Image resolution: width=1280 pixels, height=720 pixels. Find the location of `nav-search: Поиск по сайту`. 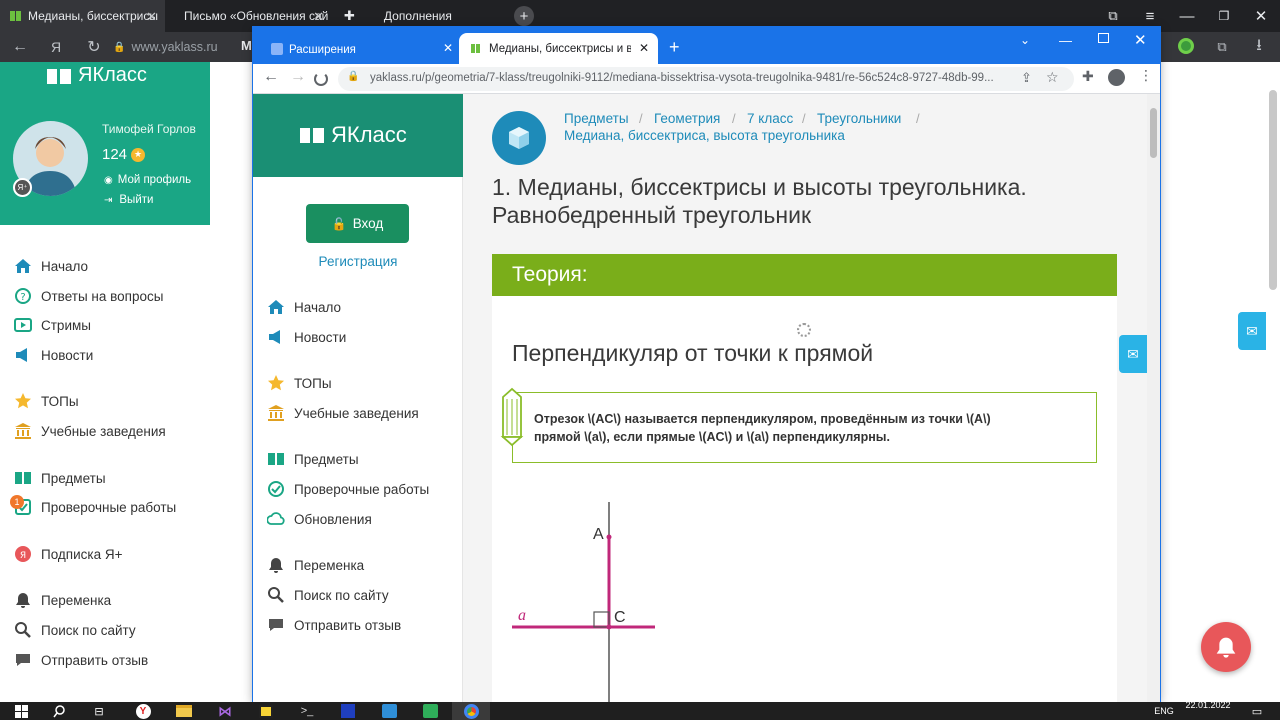

nav-search: Поиск по сайту is located at coordinates (328, 595).